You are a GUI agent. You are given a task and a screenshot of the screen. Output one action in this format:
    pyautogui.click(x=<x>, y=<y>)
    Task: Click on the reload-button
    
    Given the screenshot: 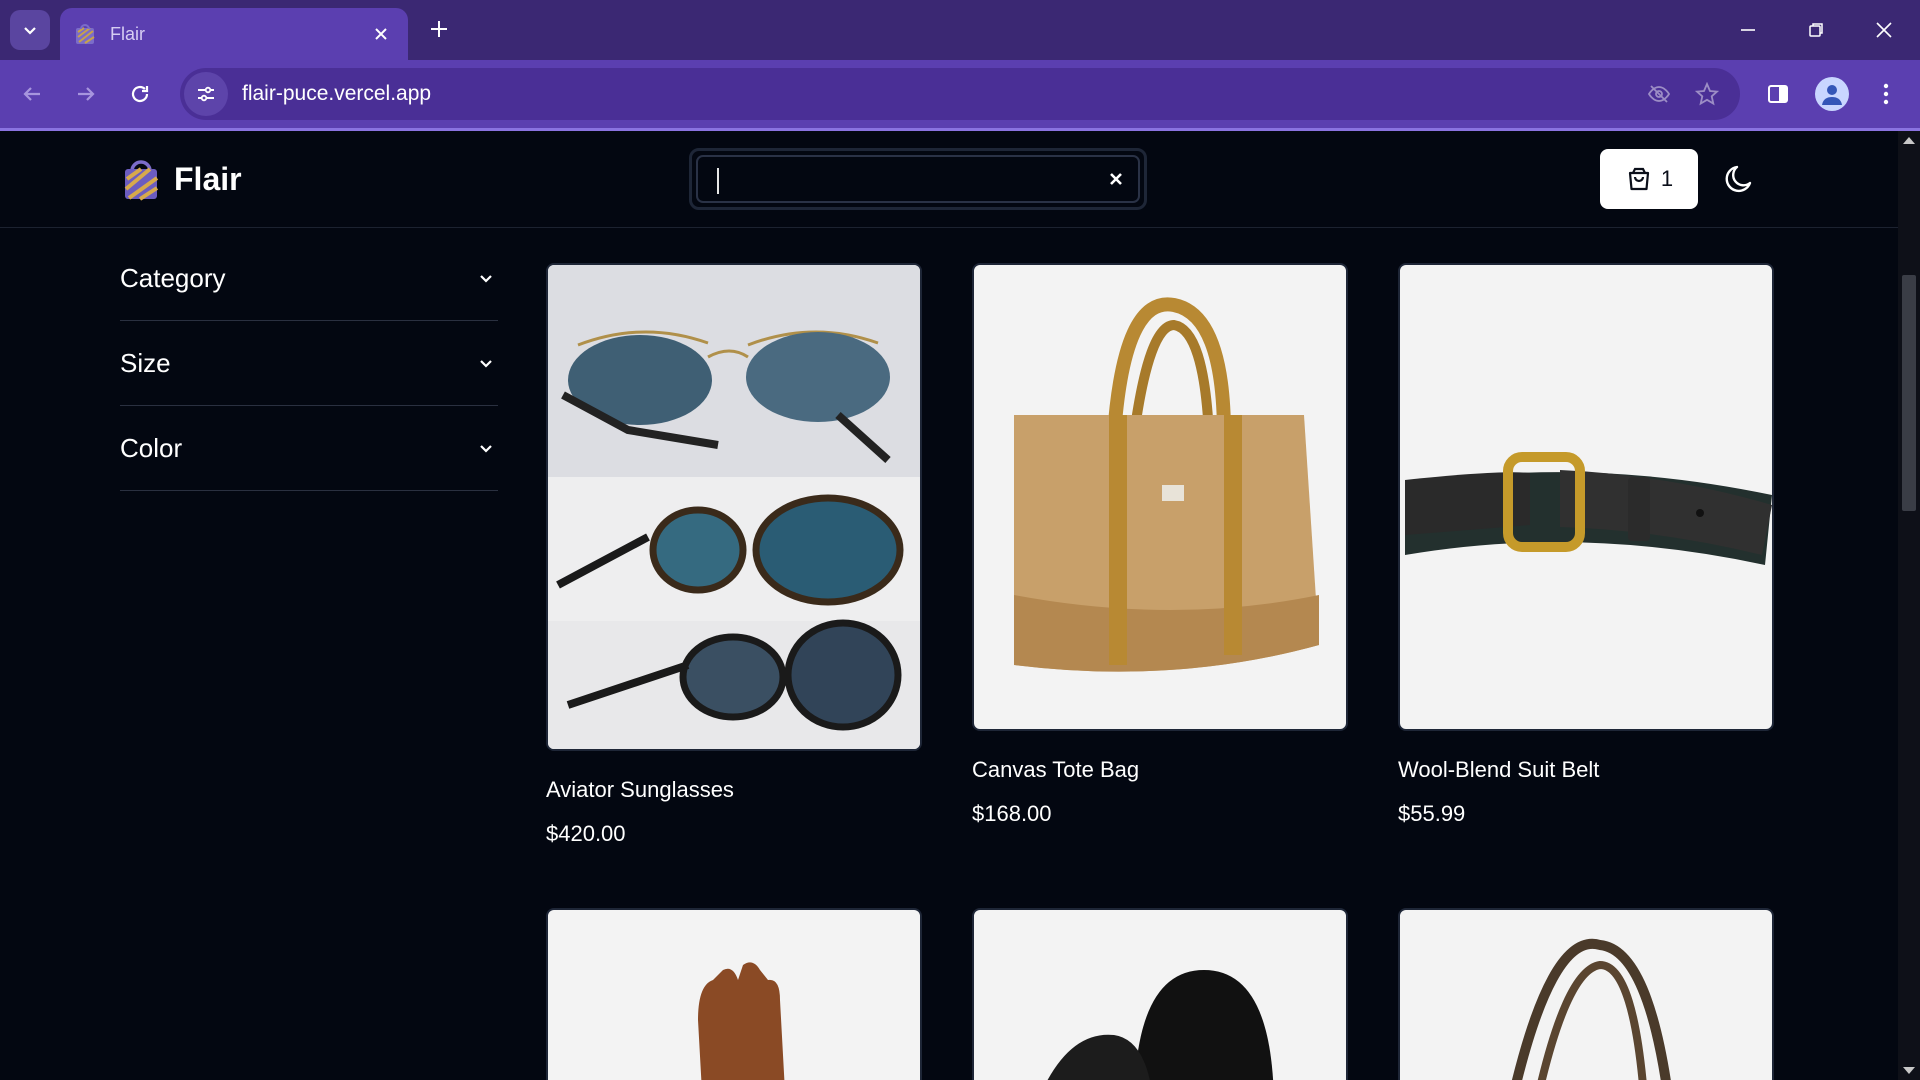 What is the action you would take?
    pyautogui.click(x=140, y=94)
    